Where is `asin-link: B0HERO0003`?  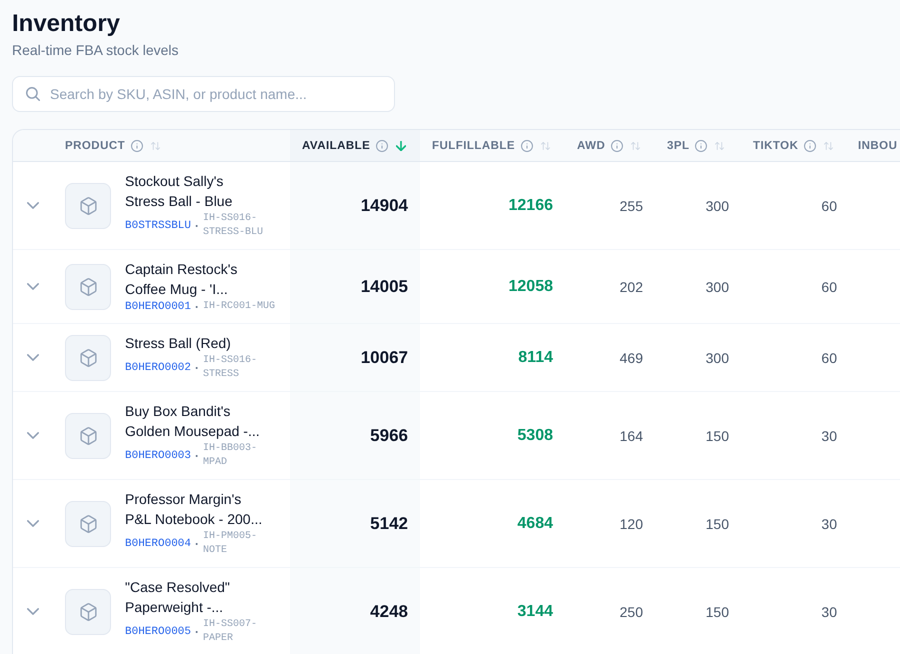 asin-link: B0HERO0003 is located at coordinates (158, 456).